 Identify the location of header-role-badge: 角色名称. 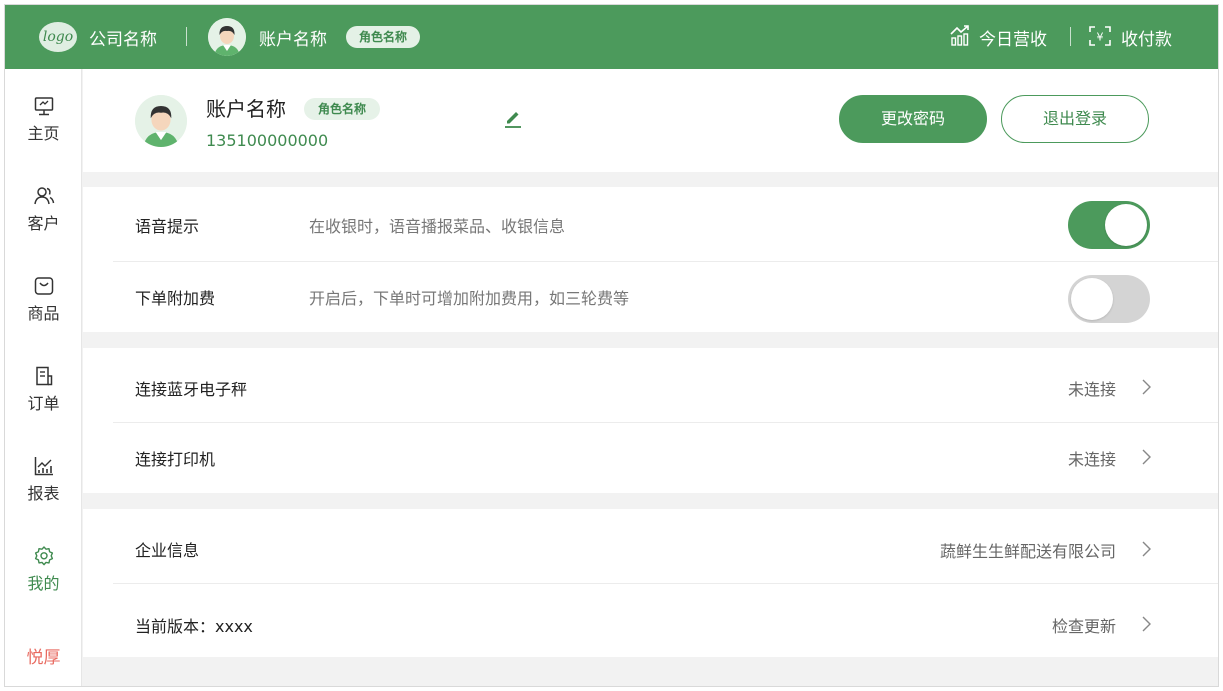
(383, 37).